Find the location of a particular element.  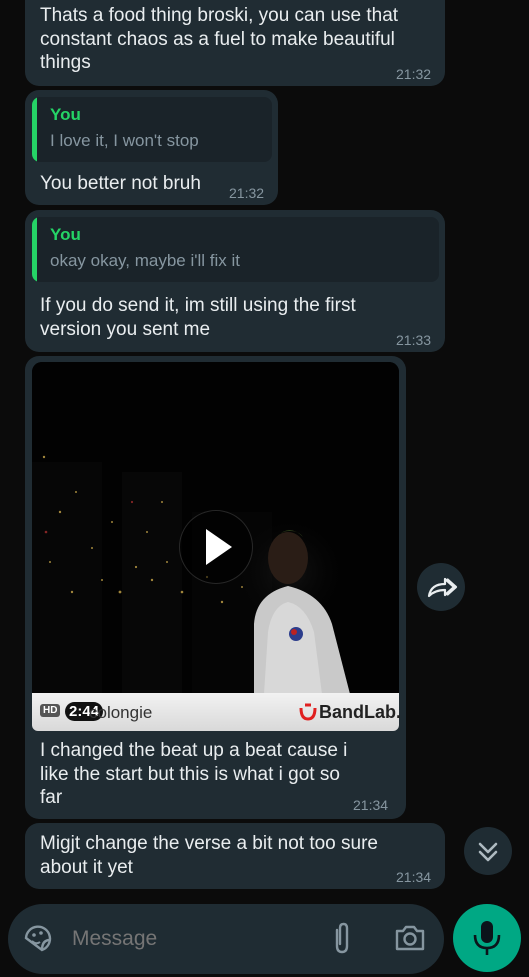

play-button is located at coordinates (216, 547).